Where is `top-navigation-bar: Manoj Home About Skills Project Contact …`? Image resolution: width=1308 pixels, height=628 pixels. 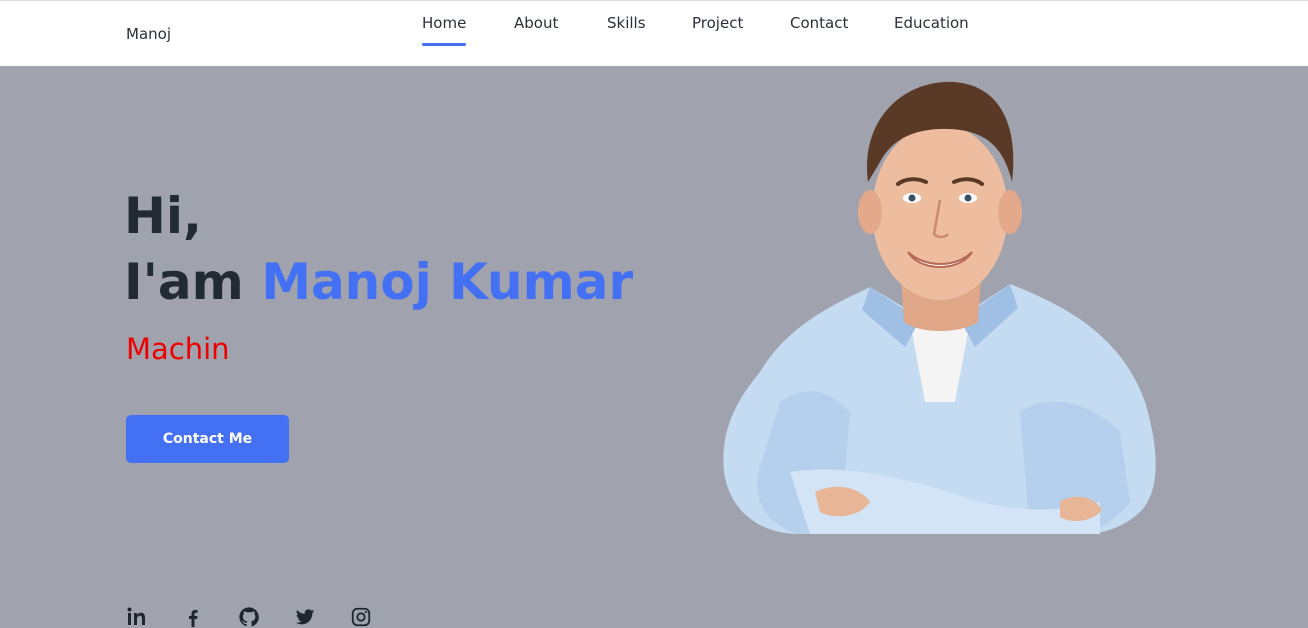 top-navigation-bar: Manoj Home About Skills Project Contact … is located at coordinates (654, 33).